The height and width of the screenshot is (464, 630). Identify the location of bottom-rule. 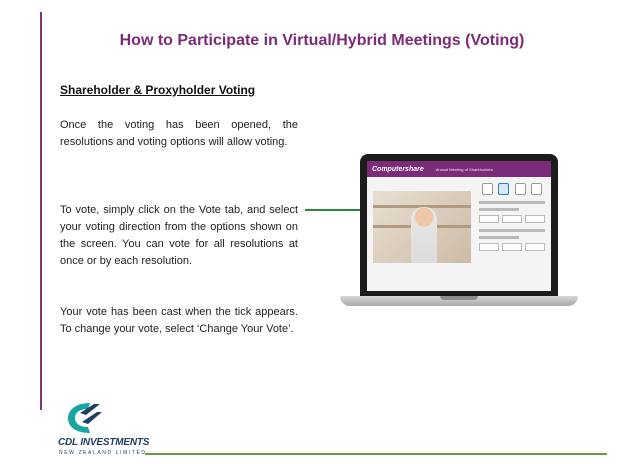
(376, 454).